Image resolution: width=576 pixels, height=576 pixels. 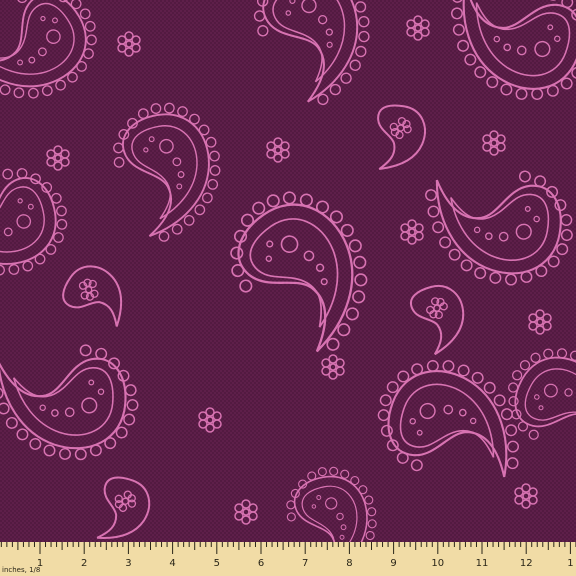 What do you see at coordinates (482, 563) in the screenshot?
I see `ruler-number: 11` at bounding box center [482, 563].